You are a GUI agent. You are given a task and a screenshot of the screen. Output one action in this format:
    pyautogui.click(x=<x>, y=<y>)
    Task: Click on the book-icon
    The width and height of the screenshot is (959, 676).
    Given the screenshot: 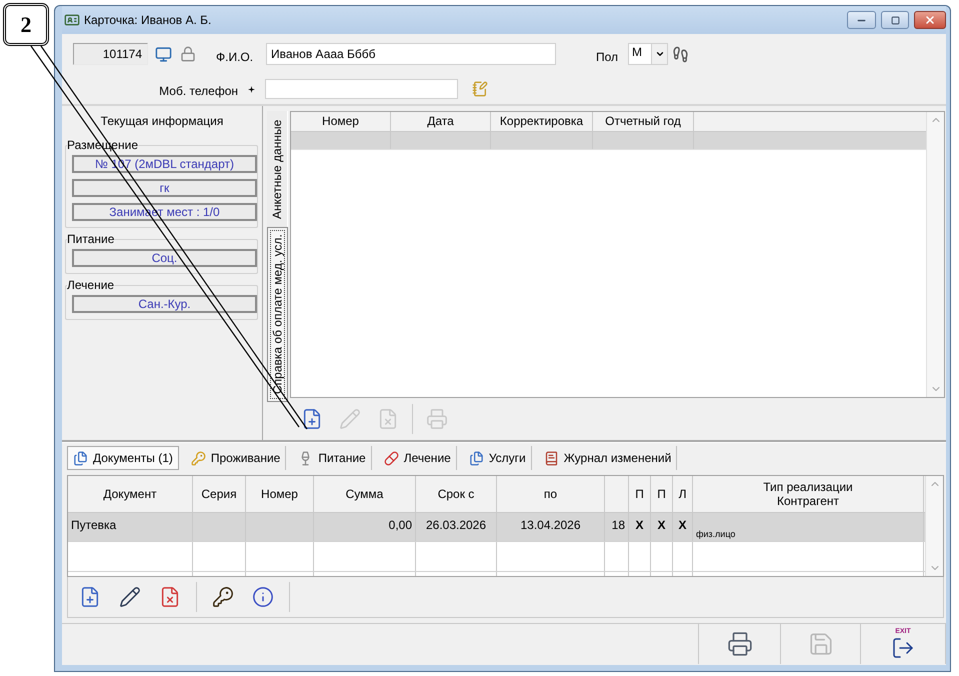 What is the action you would take?
    pyautogui.click(x=551, y=458)
    